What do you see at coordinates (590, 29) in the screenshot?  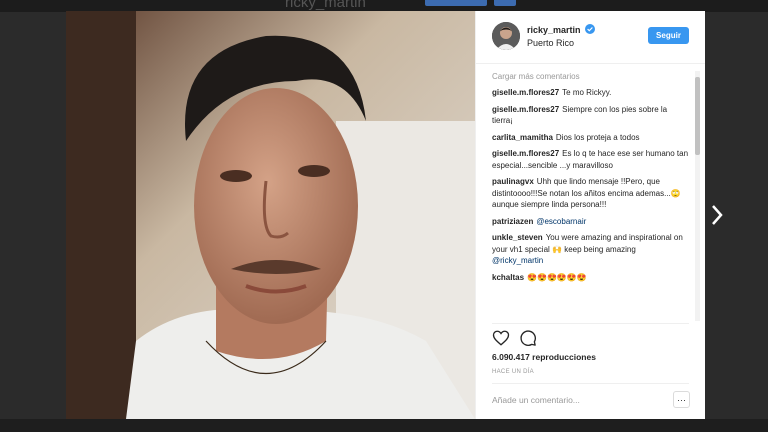 I see `verified-badge-icon` at bounding box center [590, 29].